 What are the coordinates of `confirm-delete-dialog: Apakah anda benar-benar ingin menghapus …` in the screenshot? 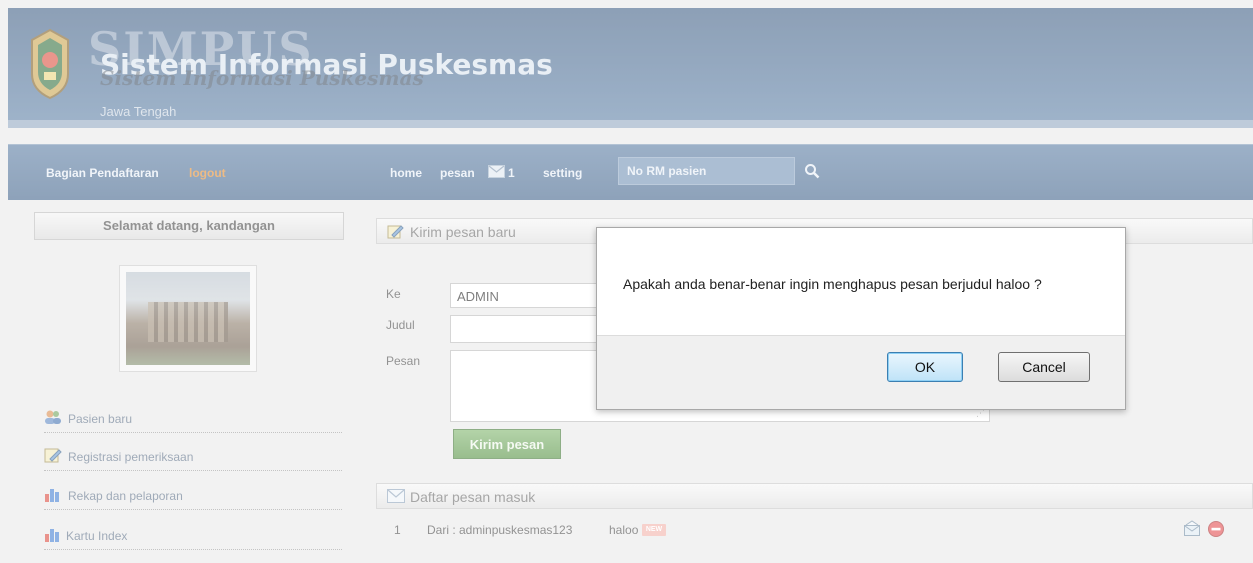 It's located at (861, 318).